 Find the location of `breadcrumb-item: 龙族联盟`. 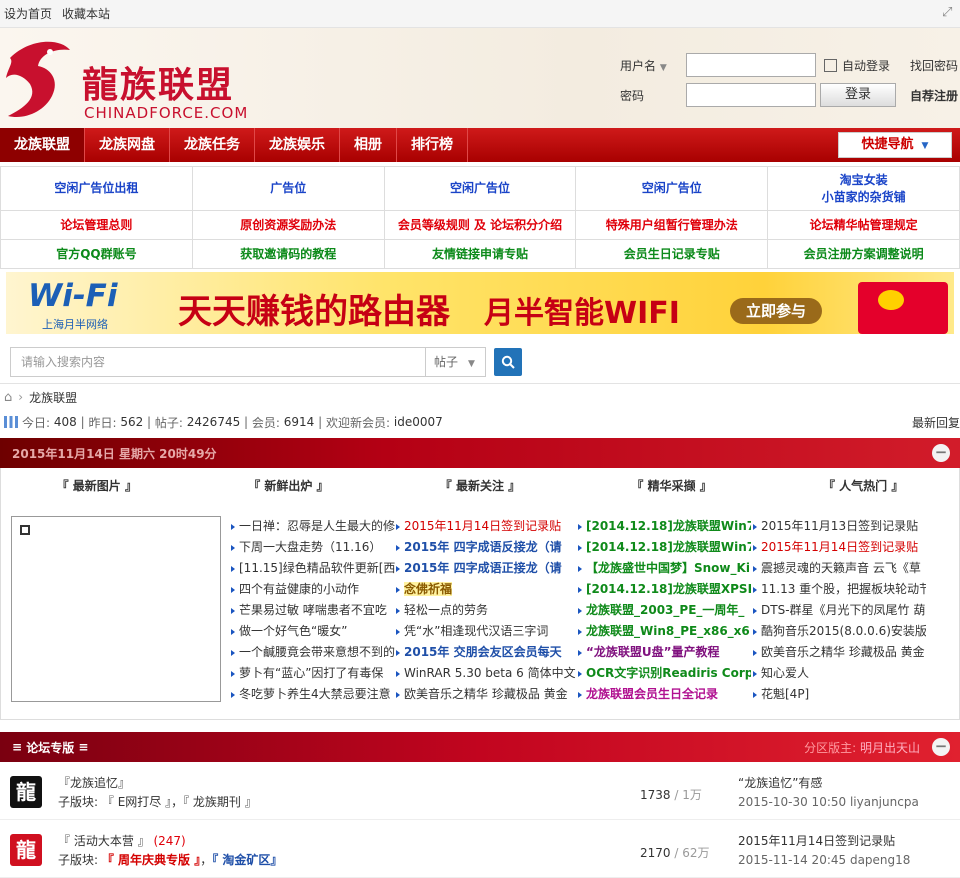

breadcrumb-item: 龙族联盟 is located at coordinates (53, 397).